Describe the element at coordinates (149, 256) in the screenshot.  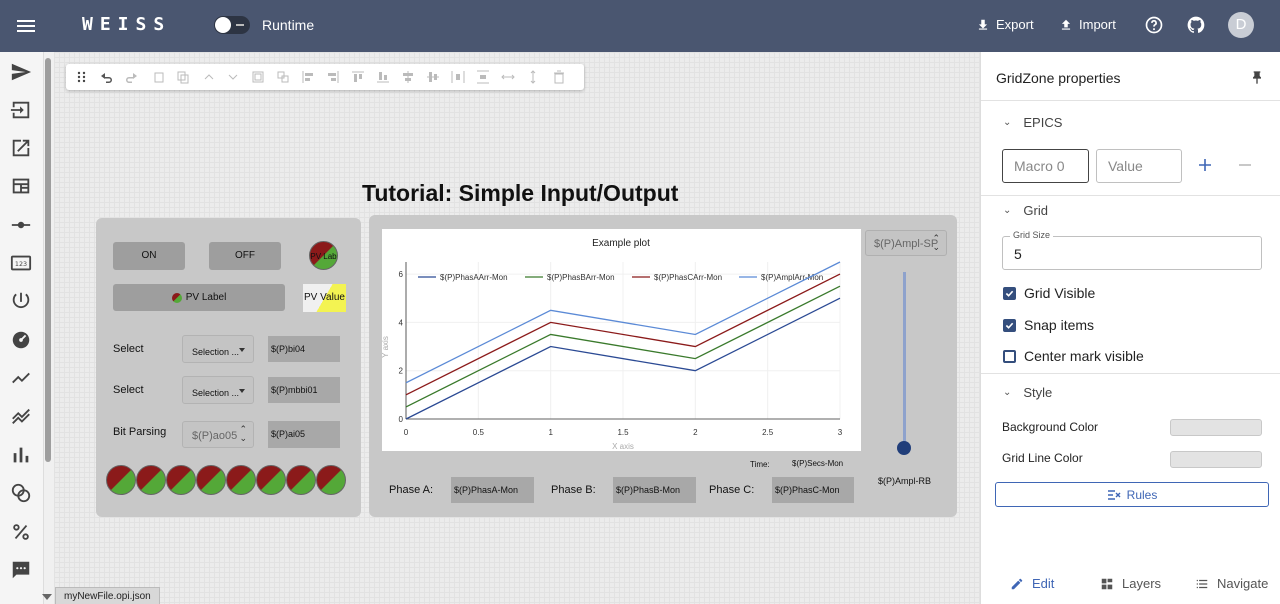
I see `on-button: ON` at that location.